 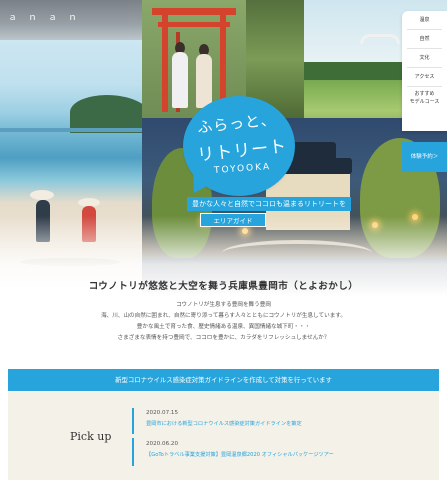 What do you see at coordinates (424, 39) in the screenshot?
I see `nav-item-nature: 自然` at bounding box center [424, 39].